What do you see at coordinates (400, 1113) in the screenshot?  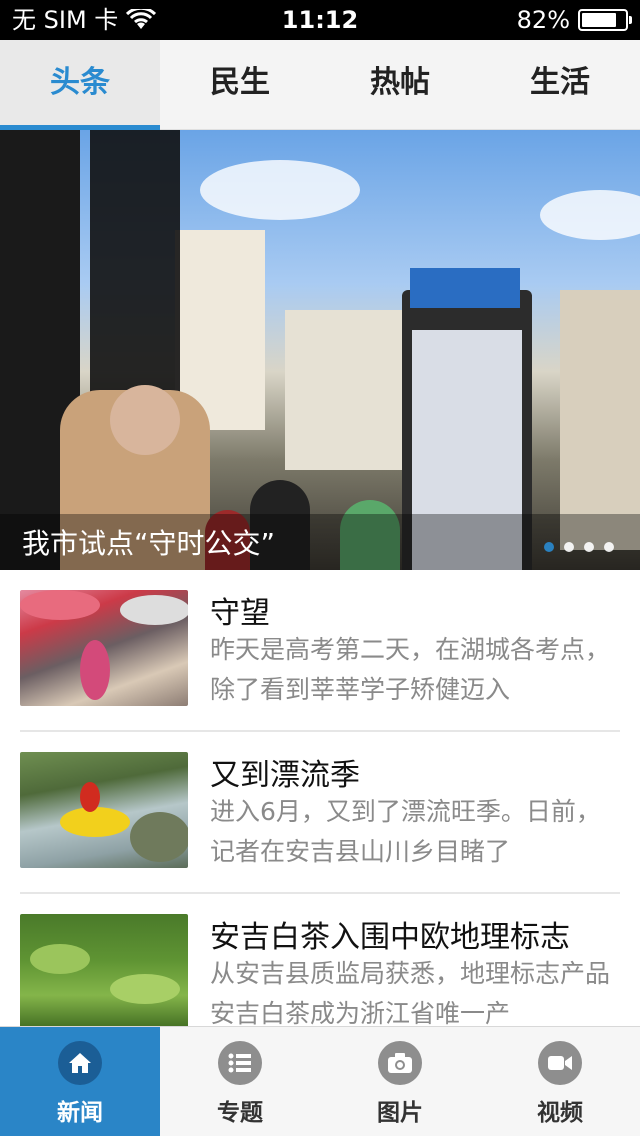 I see `nav-label: 图片` at bounding box center [400, 1113].